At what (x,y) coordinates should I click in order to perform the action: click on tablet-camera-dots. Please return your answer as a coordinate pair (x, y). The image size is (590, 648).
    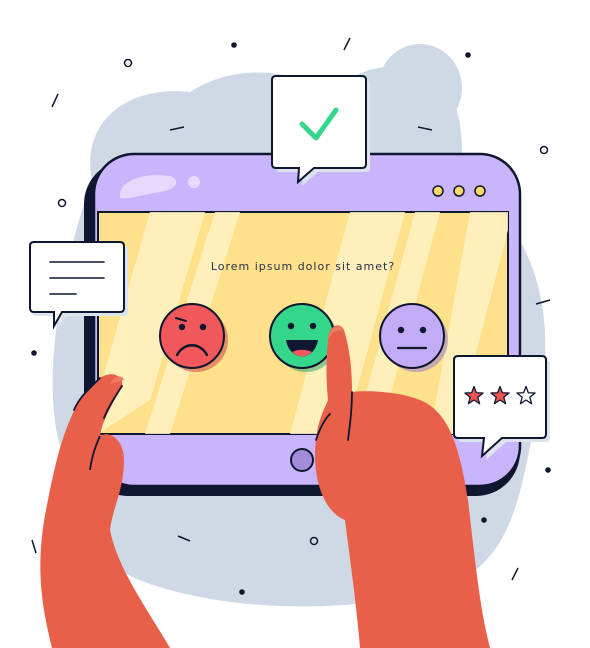
    Looking at the image, I should click on (459, 191).